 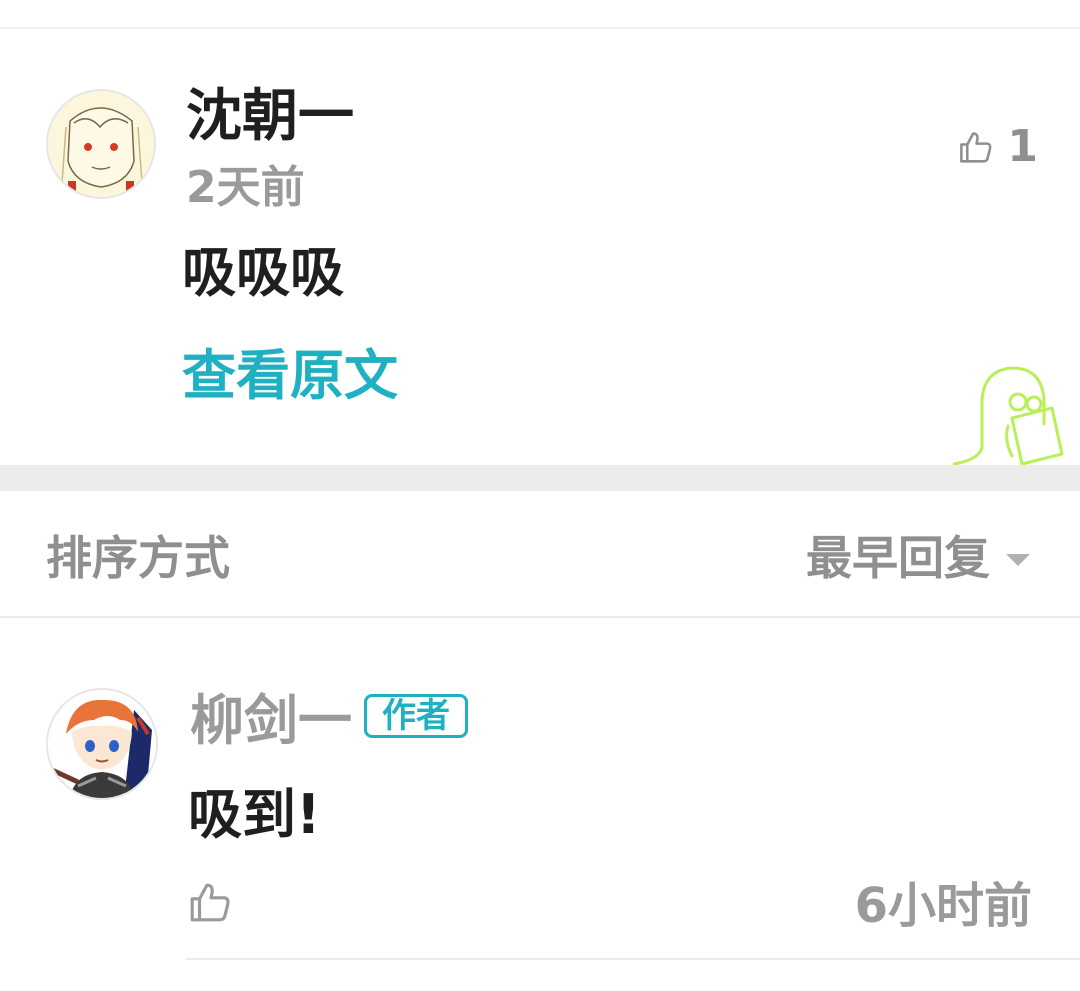 I want to click on reply-author-name: 柳剑一, so click(x=271, y=721).